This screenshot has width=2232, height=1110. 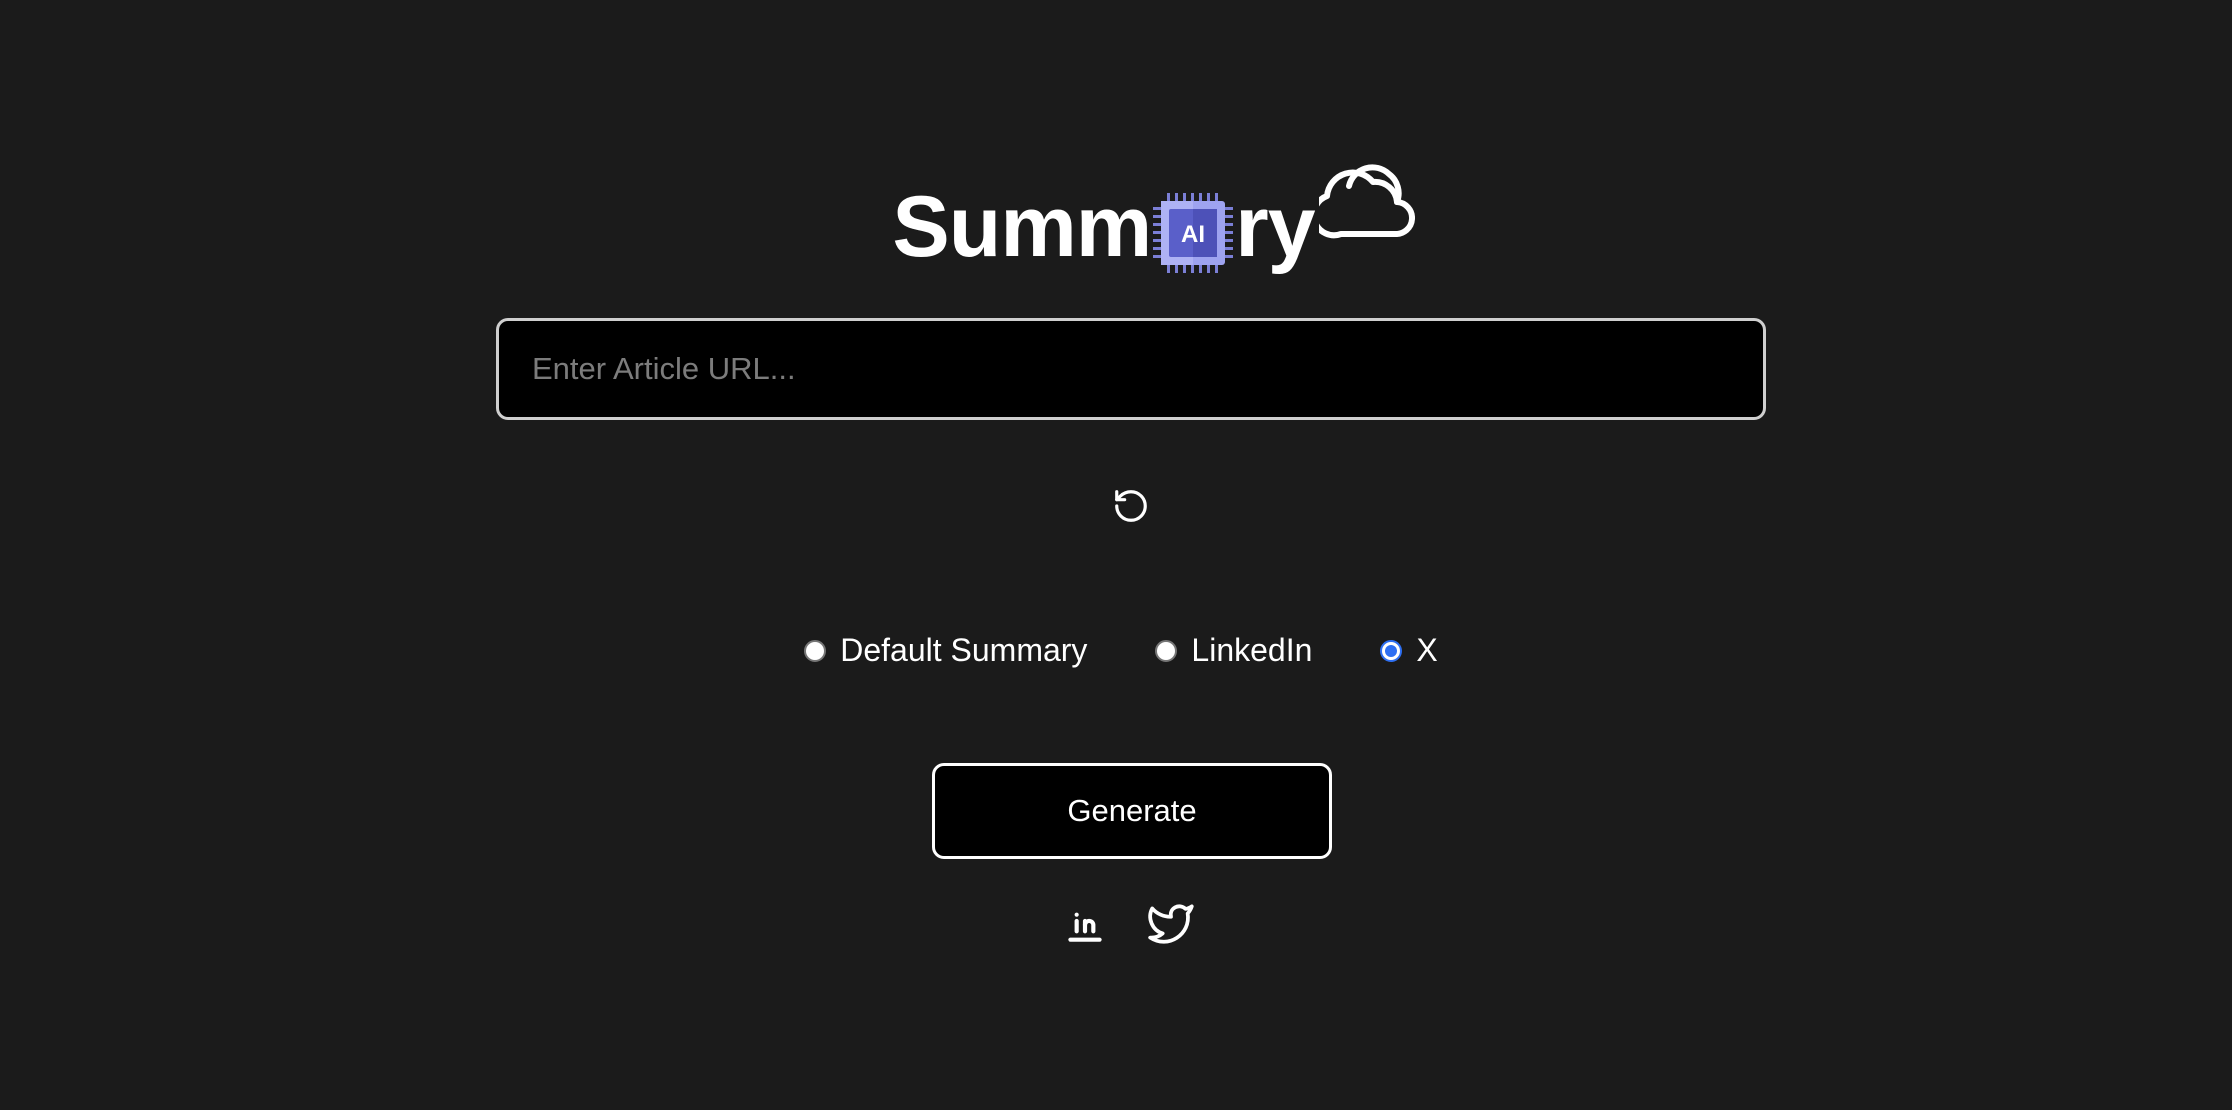 What do you see at coordinates (1022, 227) in the screenshot?
I see `logo-text-start: Summ` at bounding box center [1022, 227].